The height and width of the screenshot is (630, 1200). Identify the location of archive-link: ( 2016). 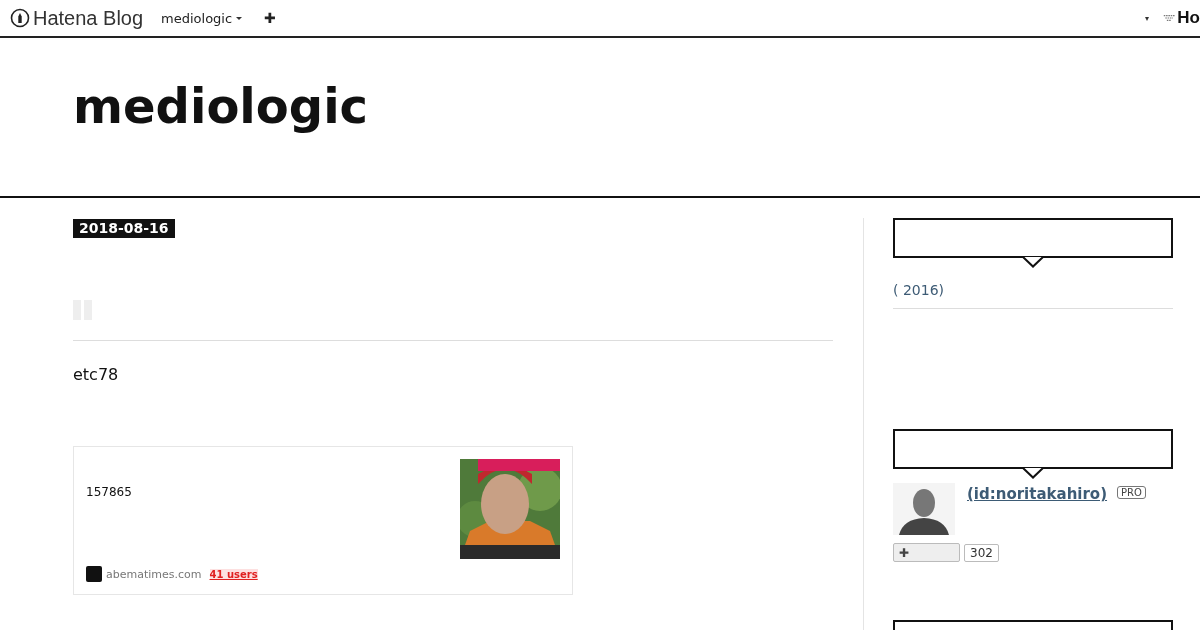
(1033, 295).